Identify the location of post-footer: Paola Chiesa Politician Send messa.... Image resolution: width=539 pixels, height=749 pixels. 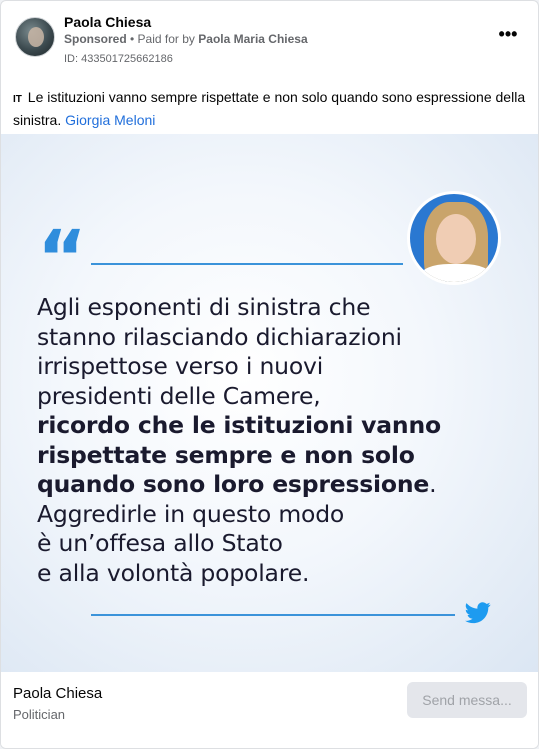
(269, 710).